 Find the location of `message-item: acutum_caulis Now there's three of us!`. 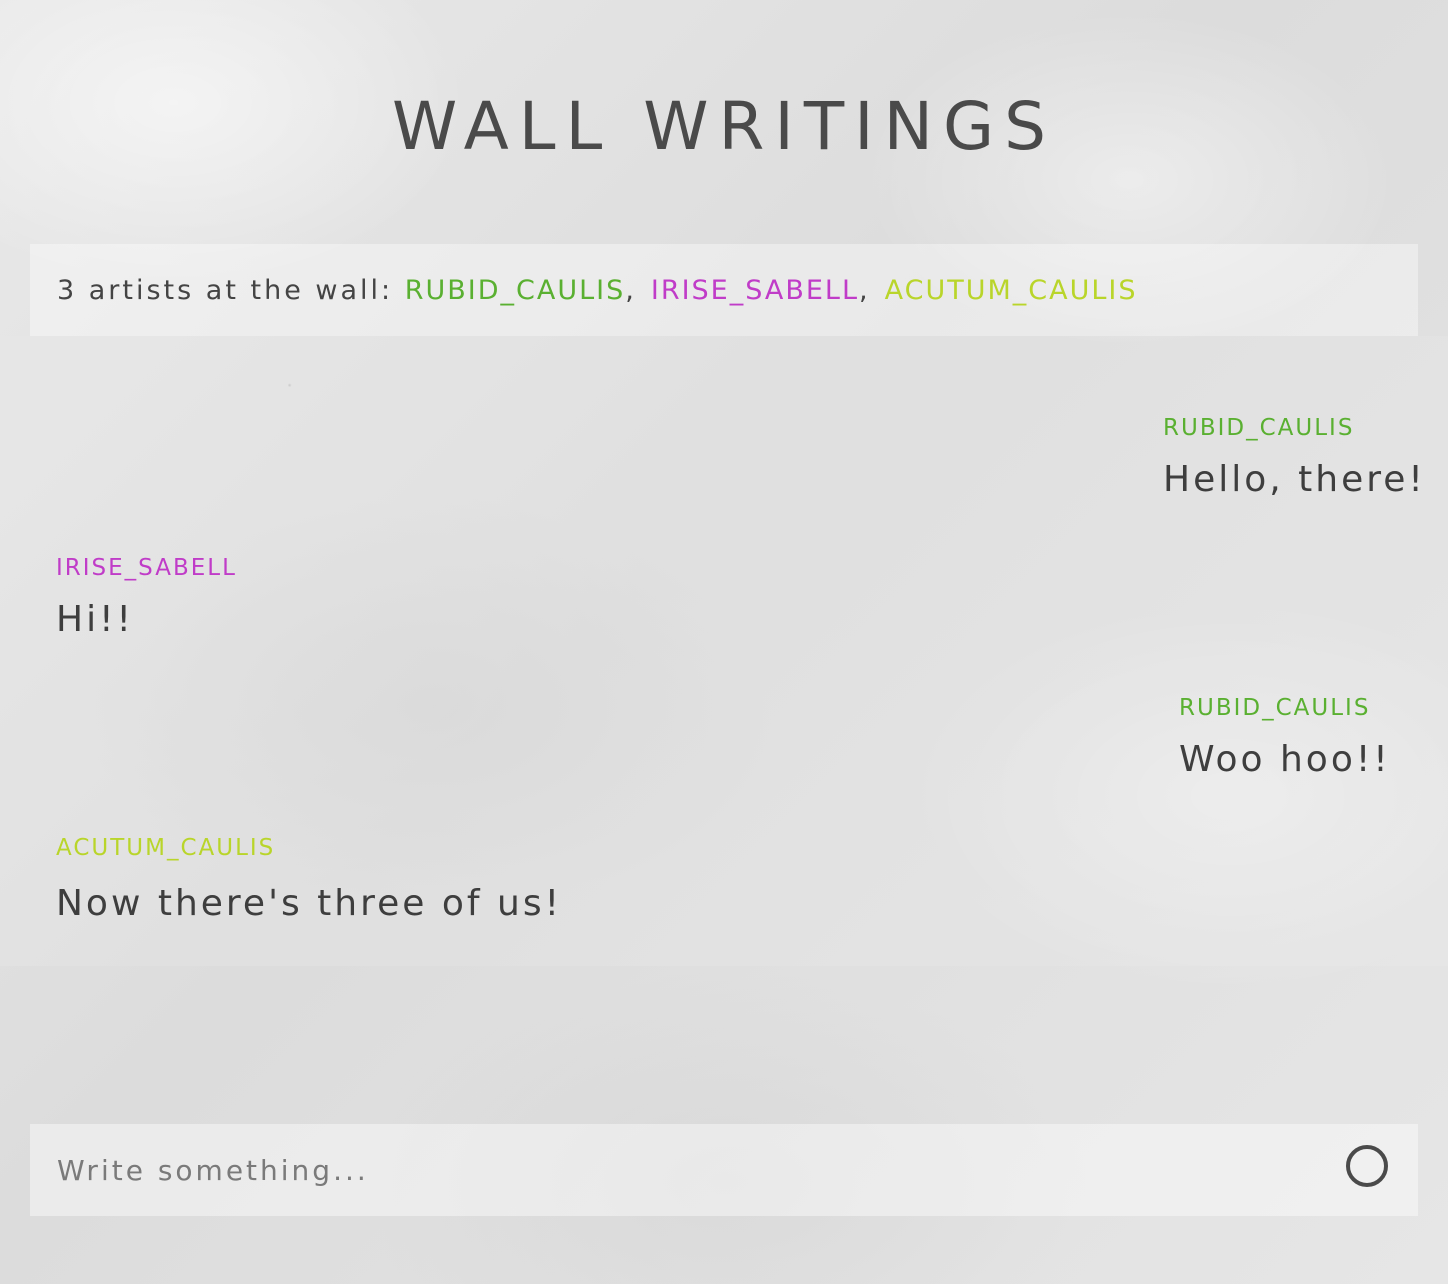

message-item: acutum_caulis Now there's three of us! is located at coordinates (309, 879).